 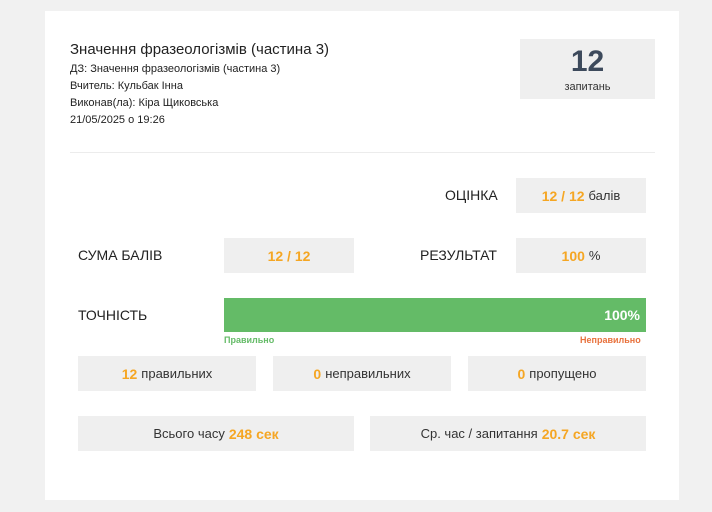 I want to click on datetime-line: 21/05/2025 о 19:26, so click(x=117, y=120).